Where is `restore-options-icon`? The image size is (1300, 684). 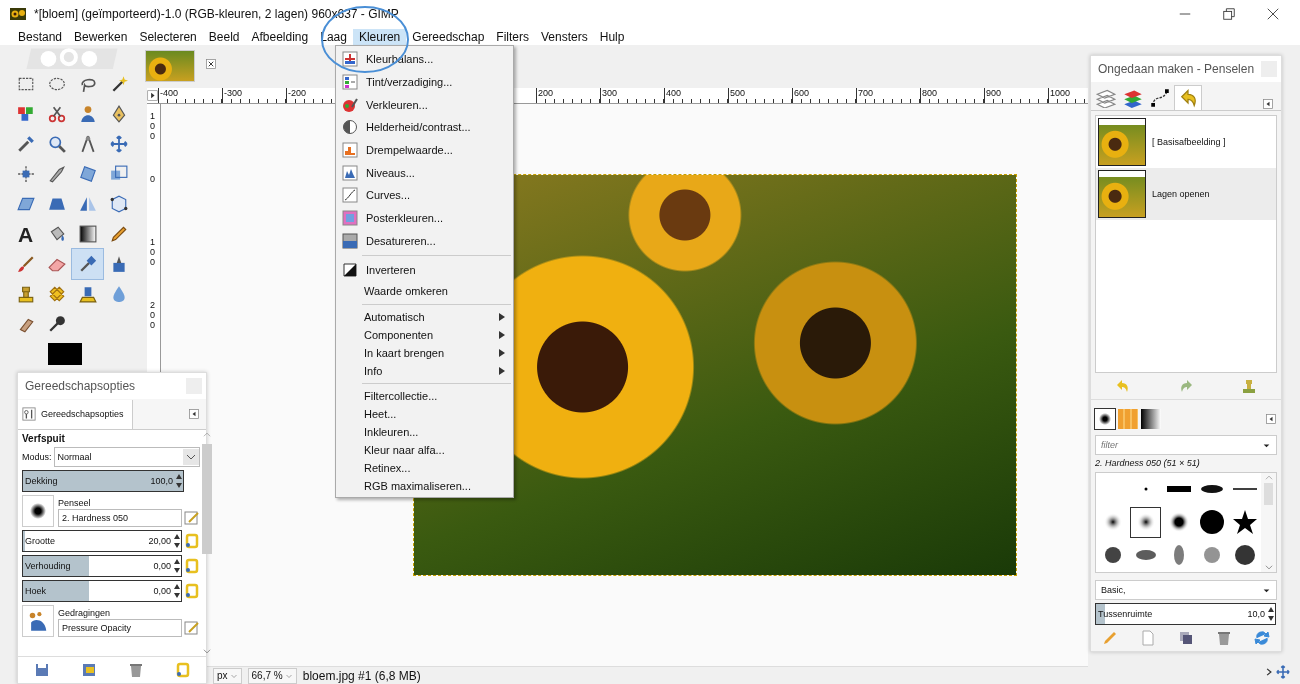
restore-options-icon is located at coordinates (88, 670).